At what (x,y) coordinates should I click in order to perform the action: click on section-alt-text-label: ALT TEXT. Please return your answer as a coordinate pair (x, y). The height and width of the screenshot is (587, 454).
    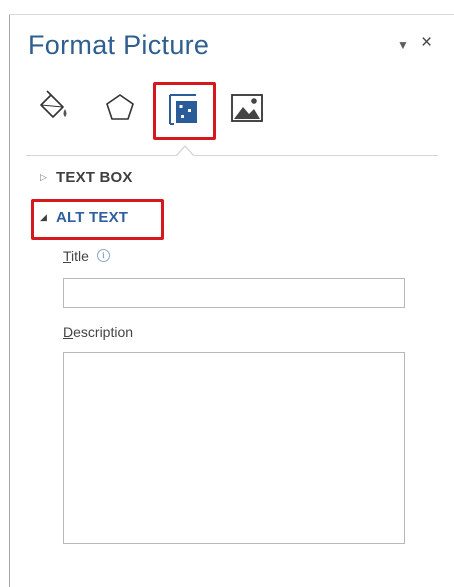
    Looking at the image, I should click on (92, 217).